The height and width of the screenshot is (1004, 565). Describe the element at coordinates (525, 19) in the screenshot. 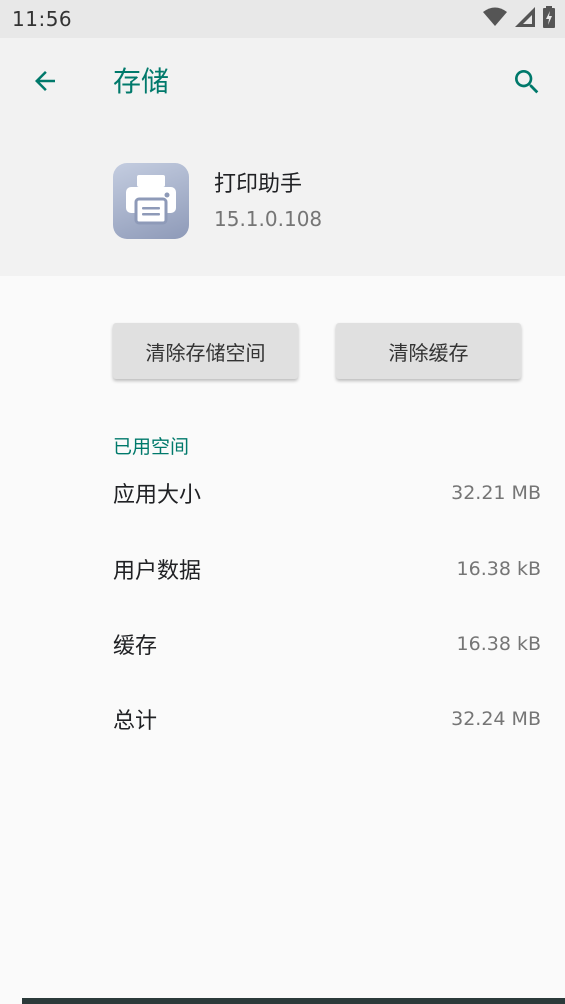

I see `signal-icon` at that location.